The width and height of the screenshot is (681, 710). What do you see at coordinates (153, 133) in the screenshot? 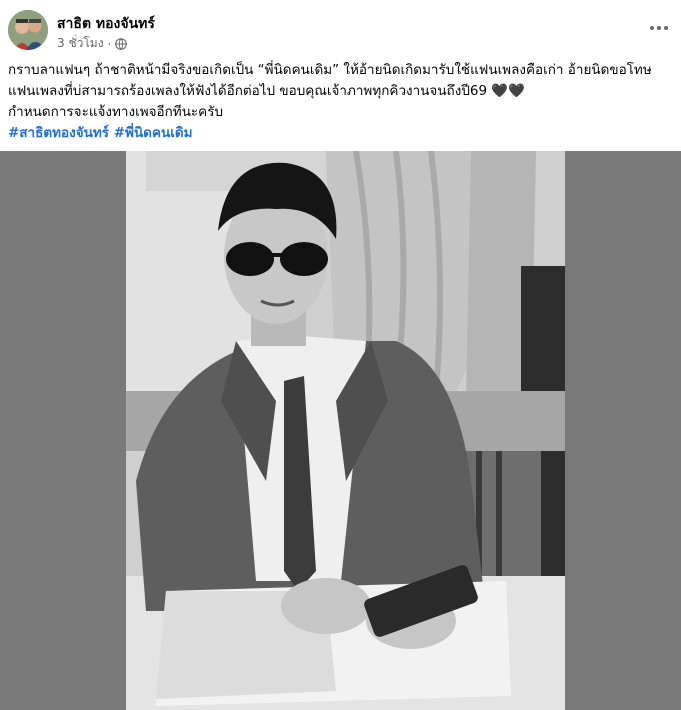
I see `hashtag-link: #พี่นิดคนเดิม` at bounding box center [153, 133].